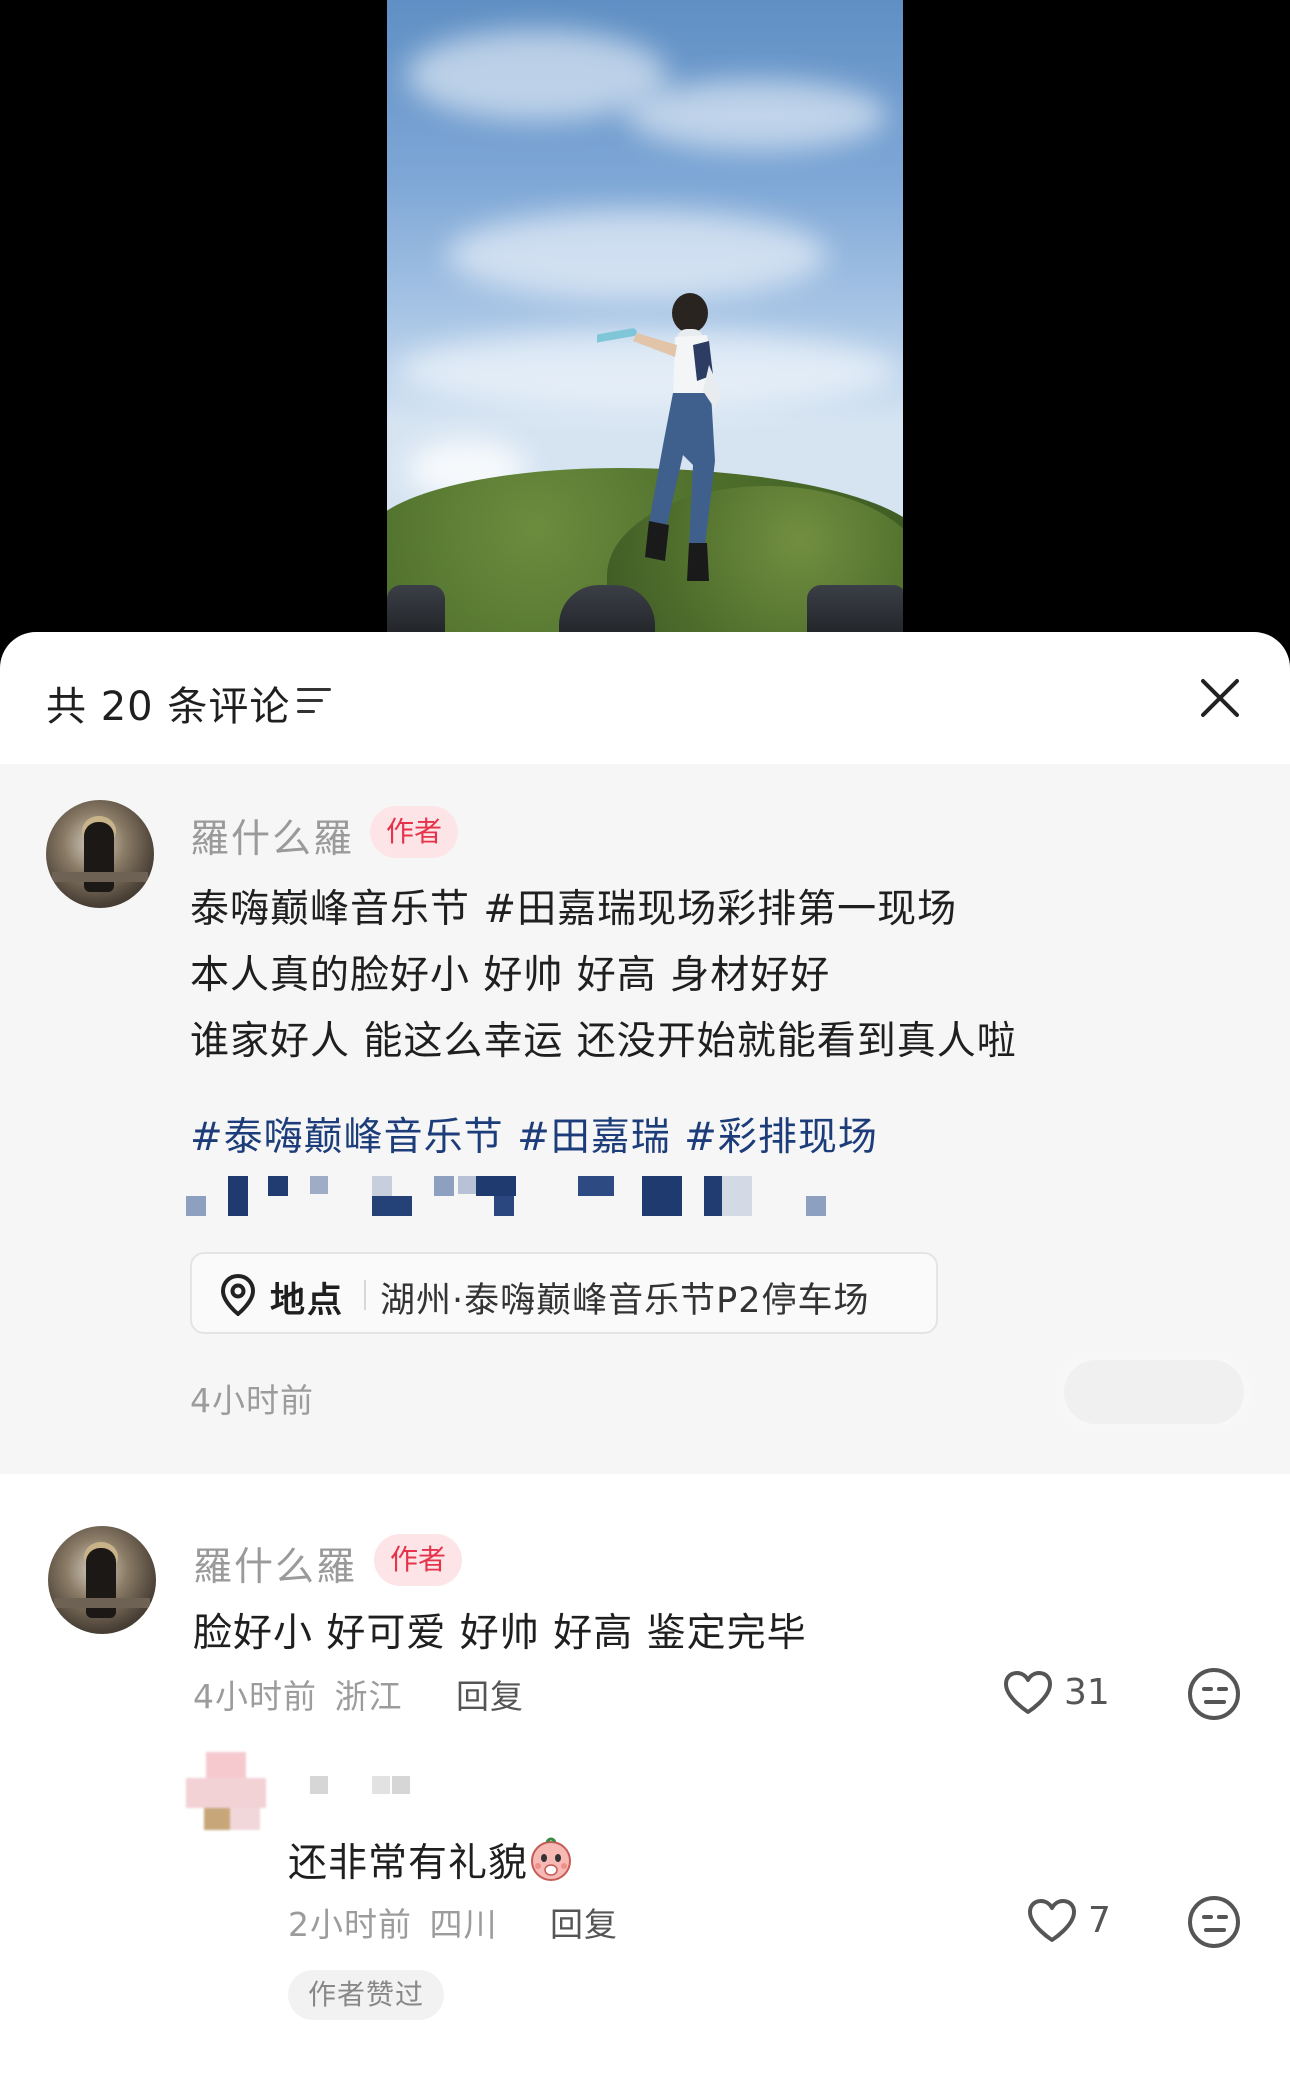 Image resolution: width=1290 pixels, height=2074 pixels. I want to click on comment-region: 浙江, so click(368, 1696).